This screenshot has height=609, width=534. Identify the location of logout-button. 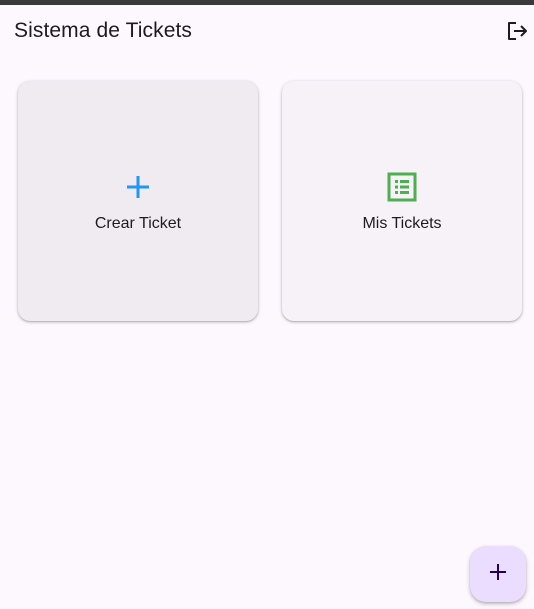
(520, 33).